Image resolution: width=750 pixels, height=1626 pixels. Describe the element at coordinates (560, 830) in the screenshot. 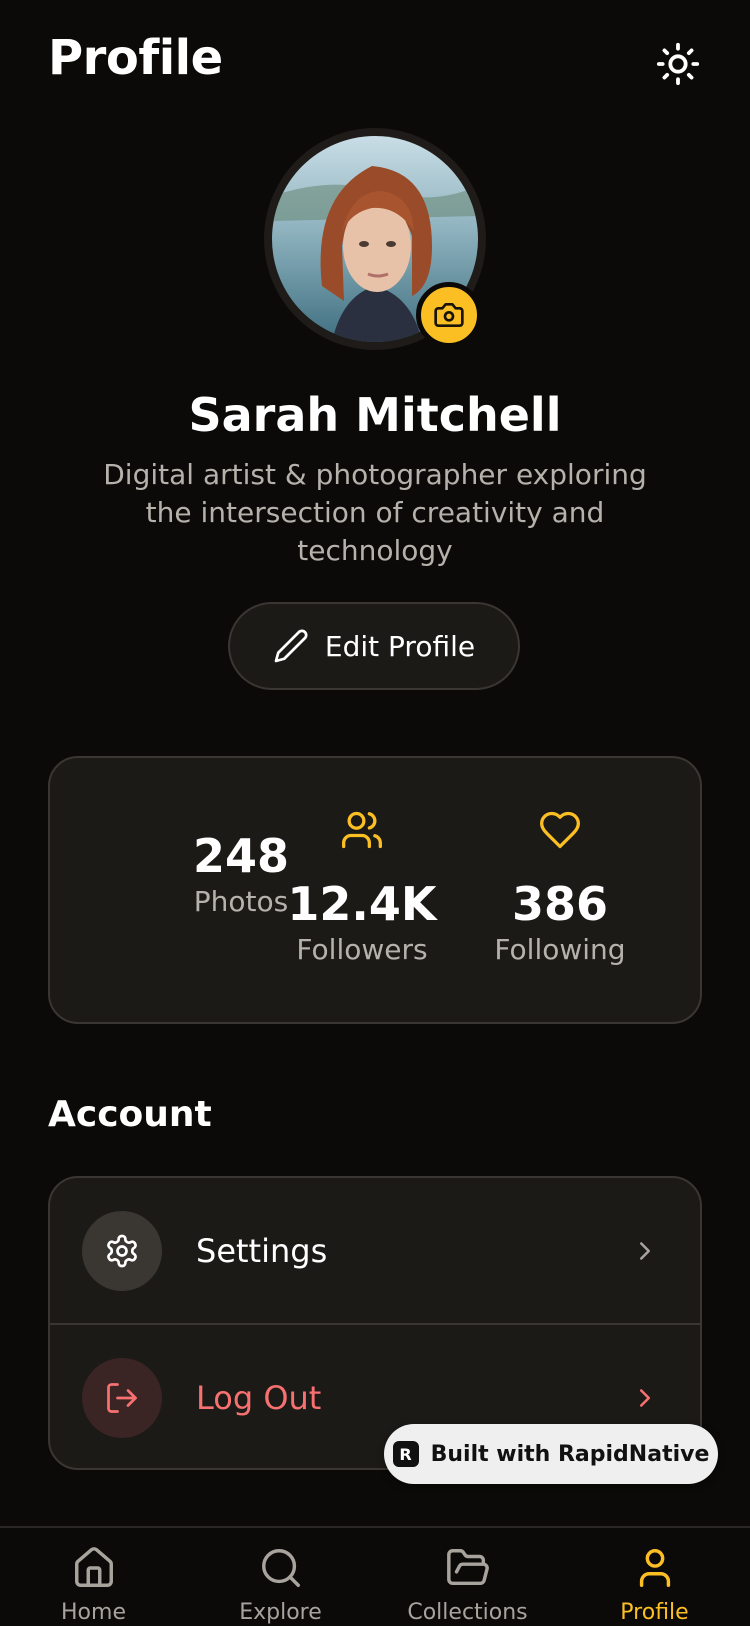

I see `heart-icon` at that location.